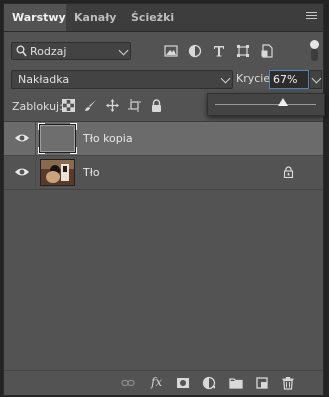  Describe the element at coordinates (209, 383) in the screenshot. I see `new-adjustment-icon` at that location.